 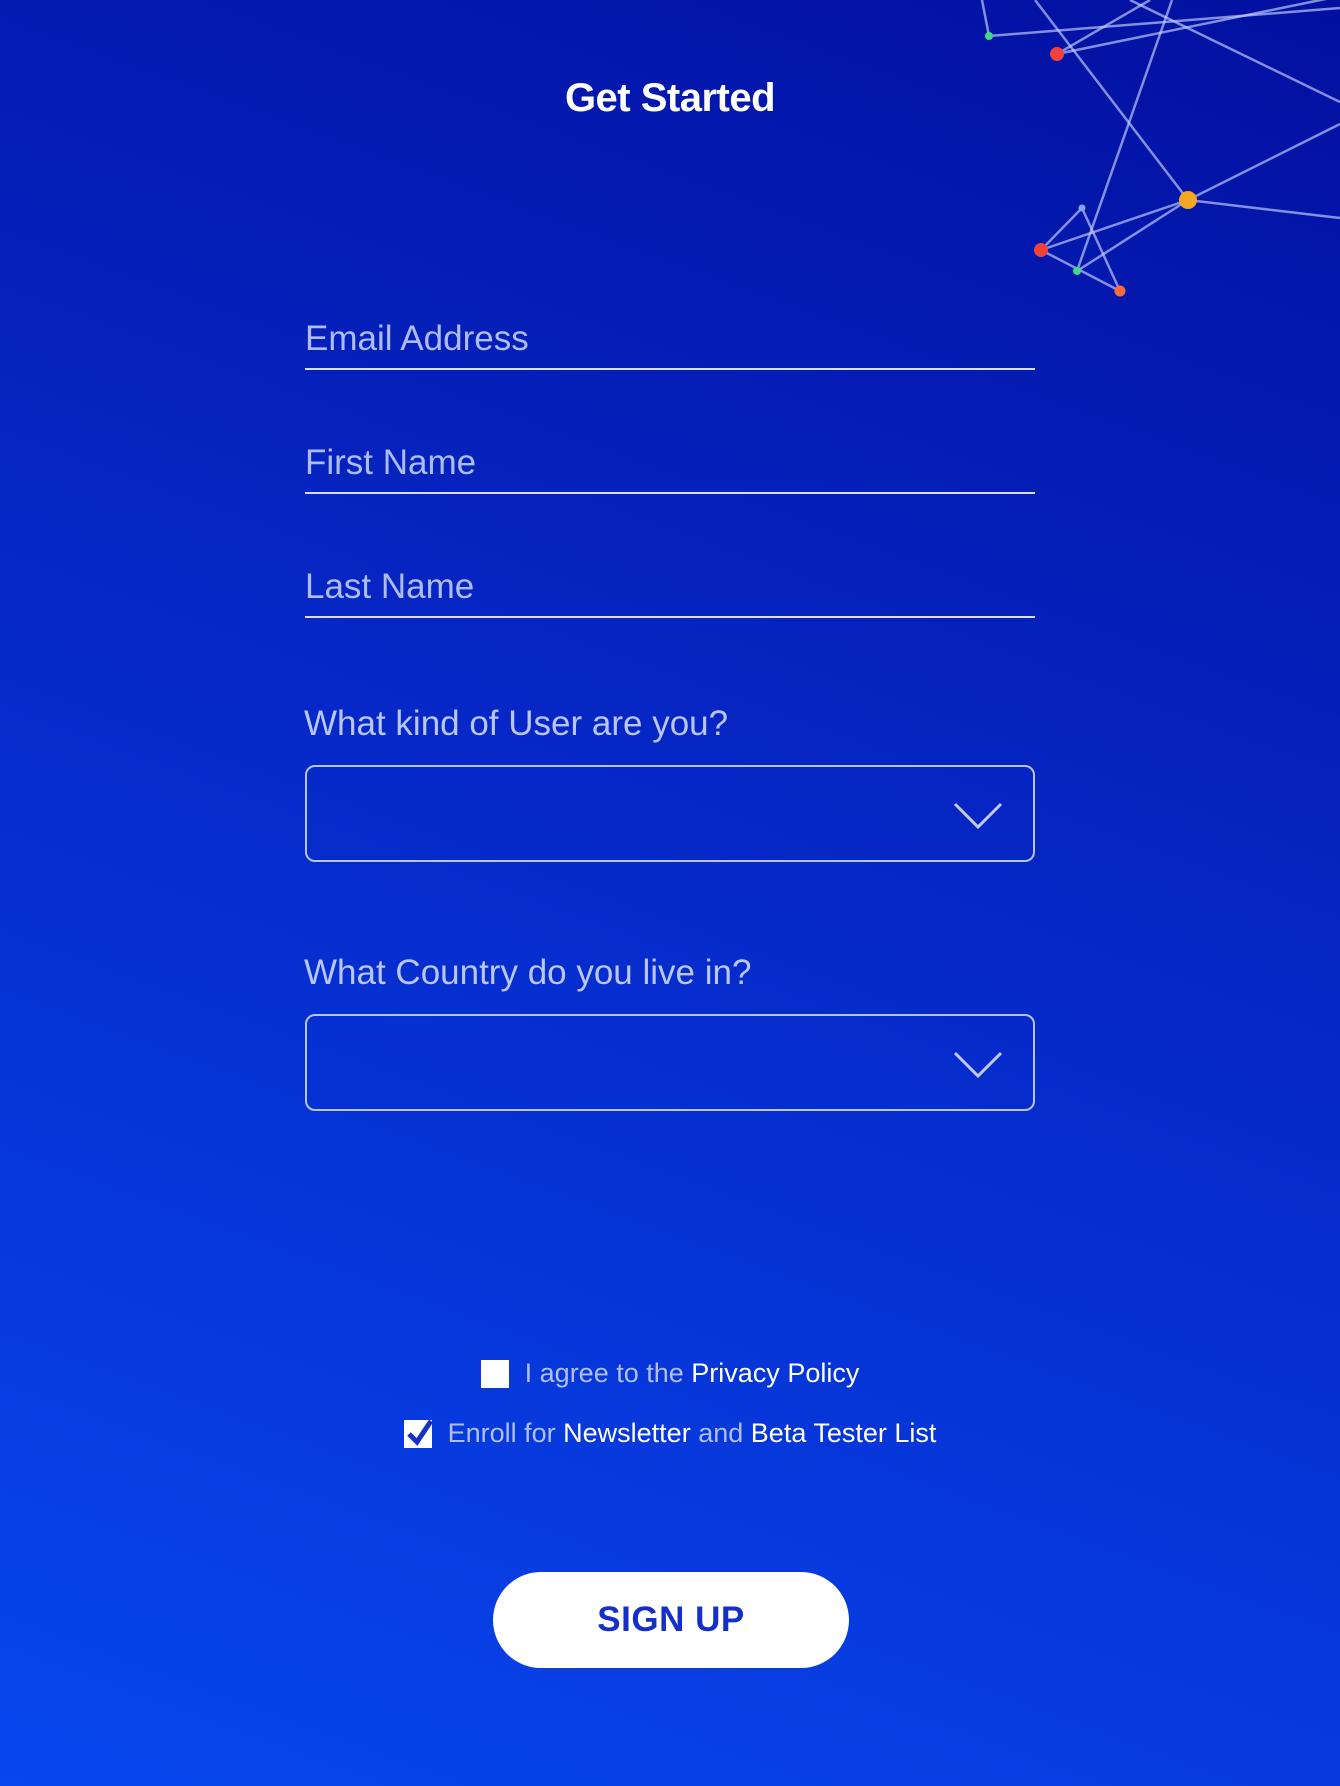 What do you see at coordinates (775, 1373) in the screenshot?
I see `privacy-policy-link: Privacy Policy` at bounding box center [775, 1373].